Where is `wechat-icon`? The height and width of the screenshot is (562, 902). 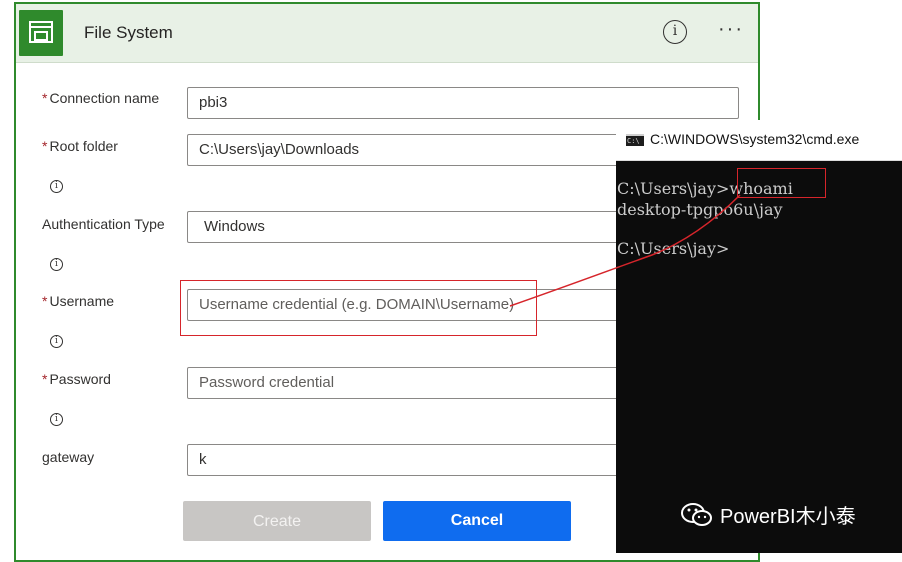 wechat-icon is located at coordinates (697, 518).